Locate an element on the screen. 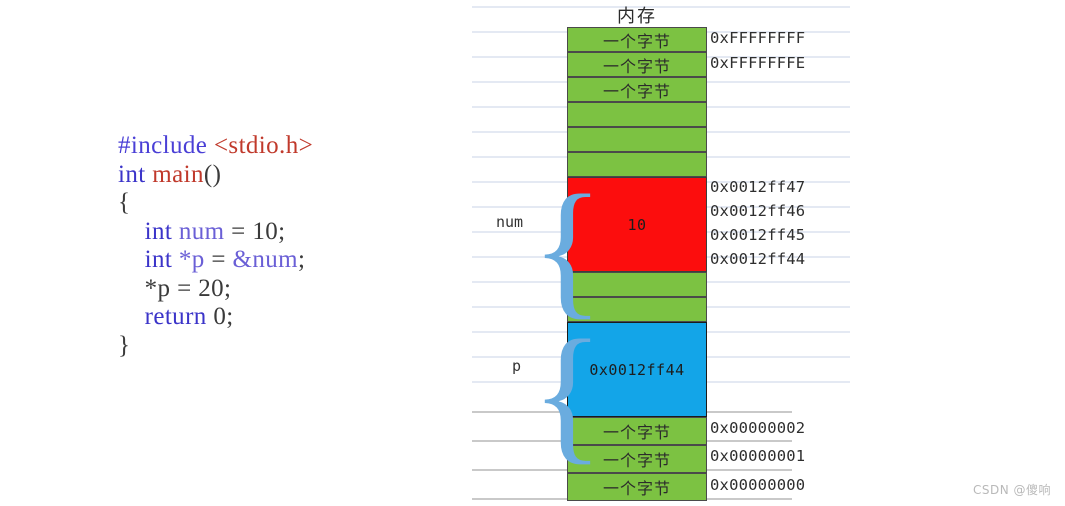 This screenshot has width=1065, height=506. address-label-addr-0012ff45: 0x0012ff45 is located at coordinates (758, 235).